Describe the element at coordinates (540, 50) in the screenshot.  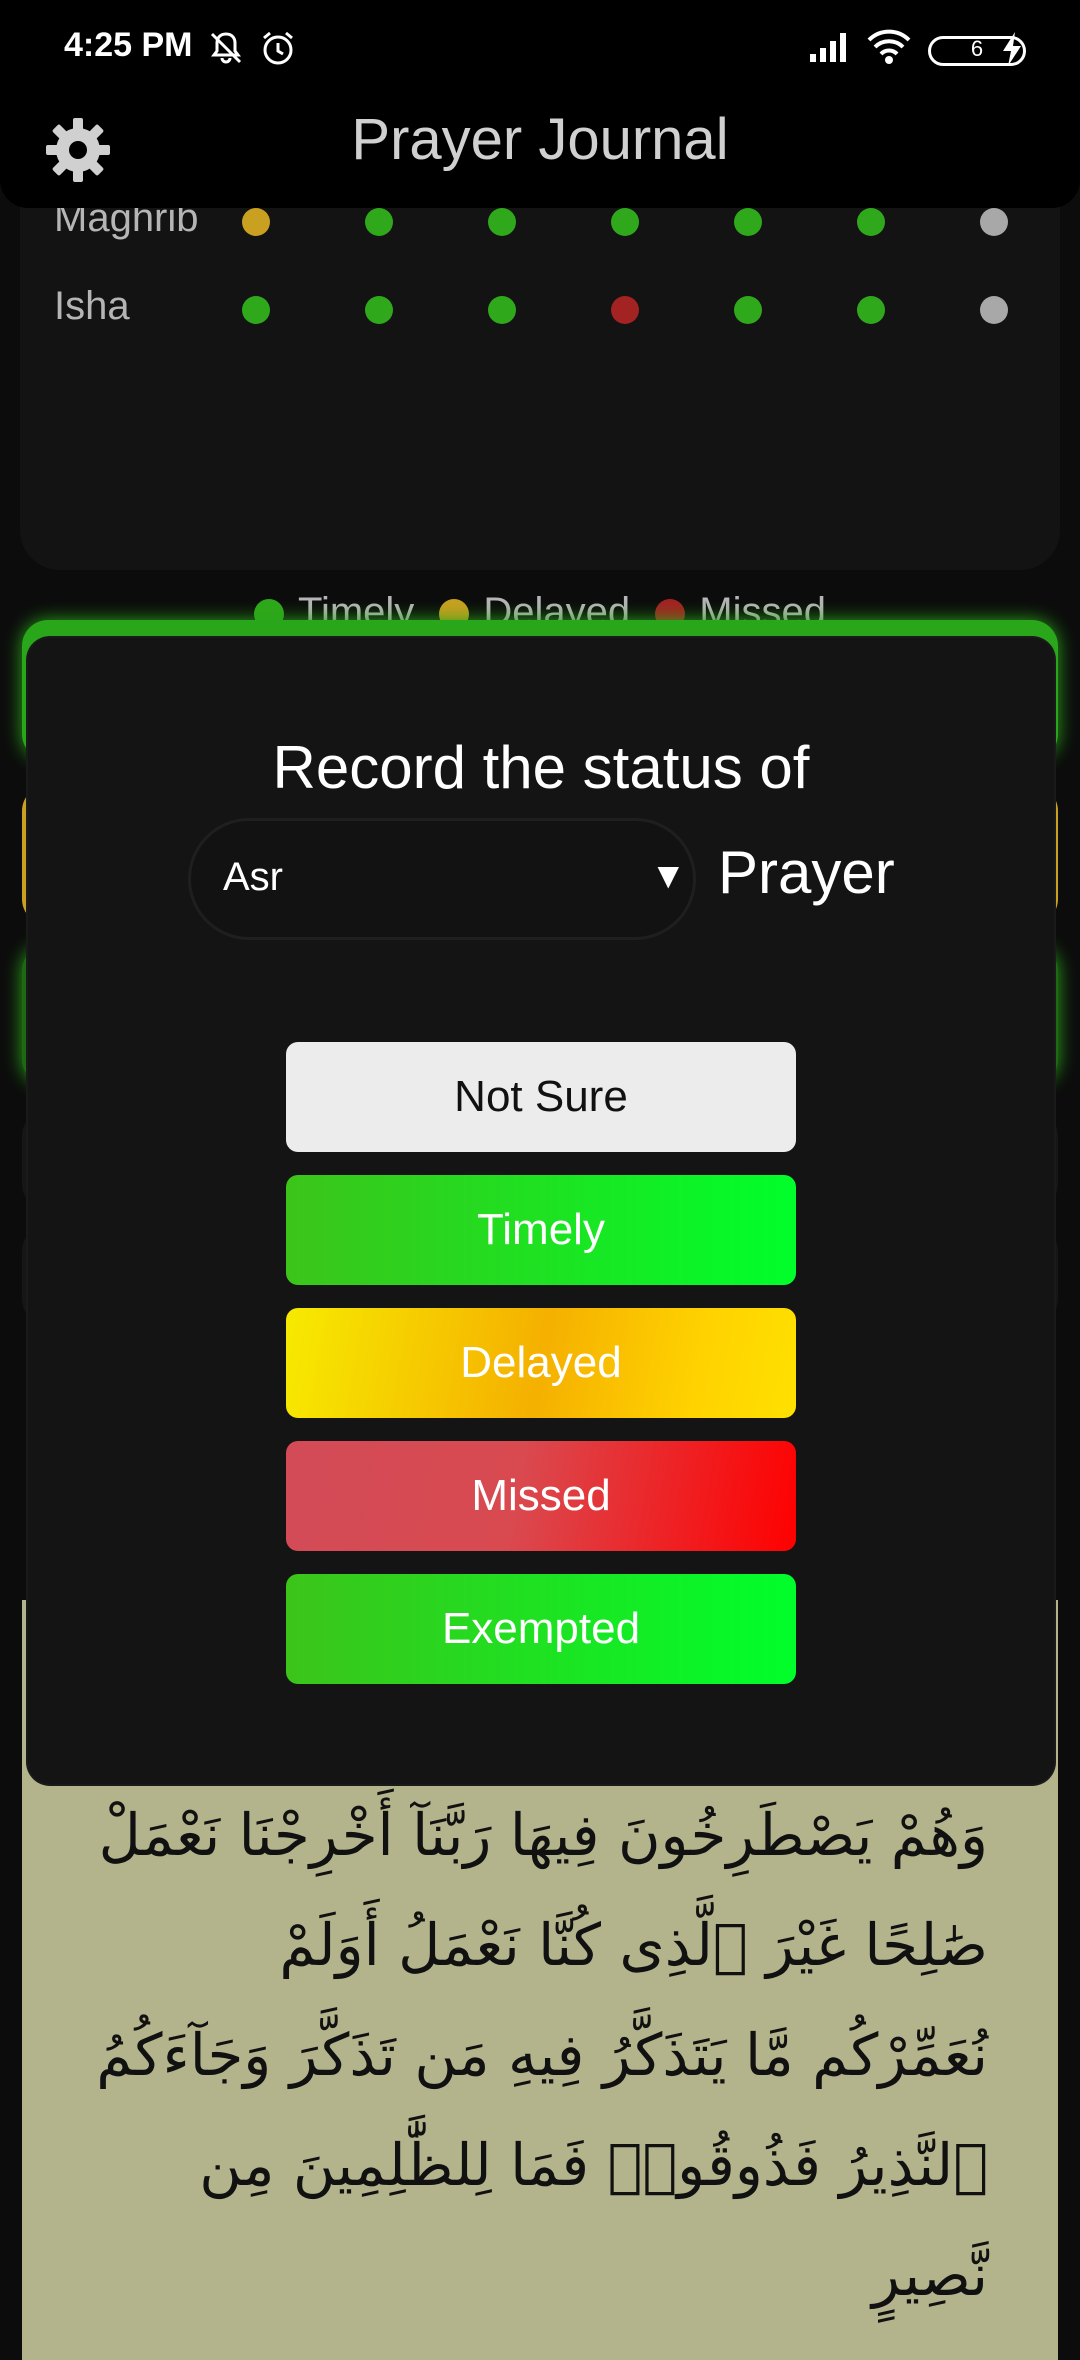
I see `status-bar: 4:25 PM 6` at that location.